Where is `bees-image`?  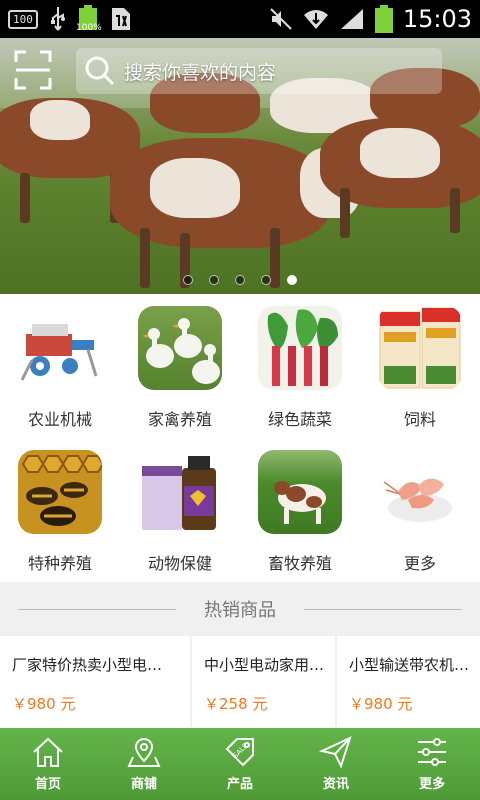
bees-image is located at coordinates (60, 492).